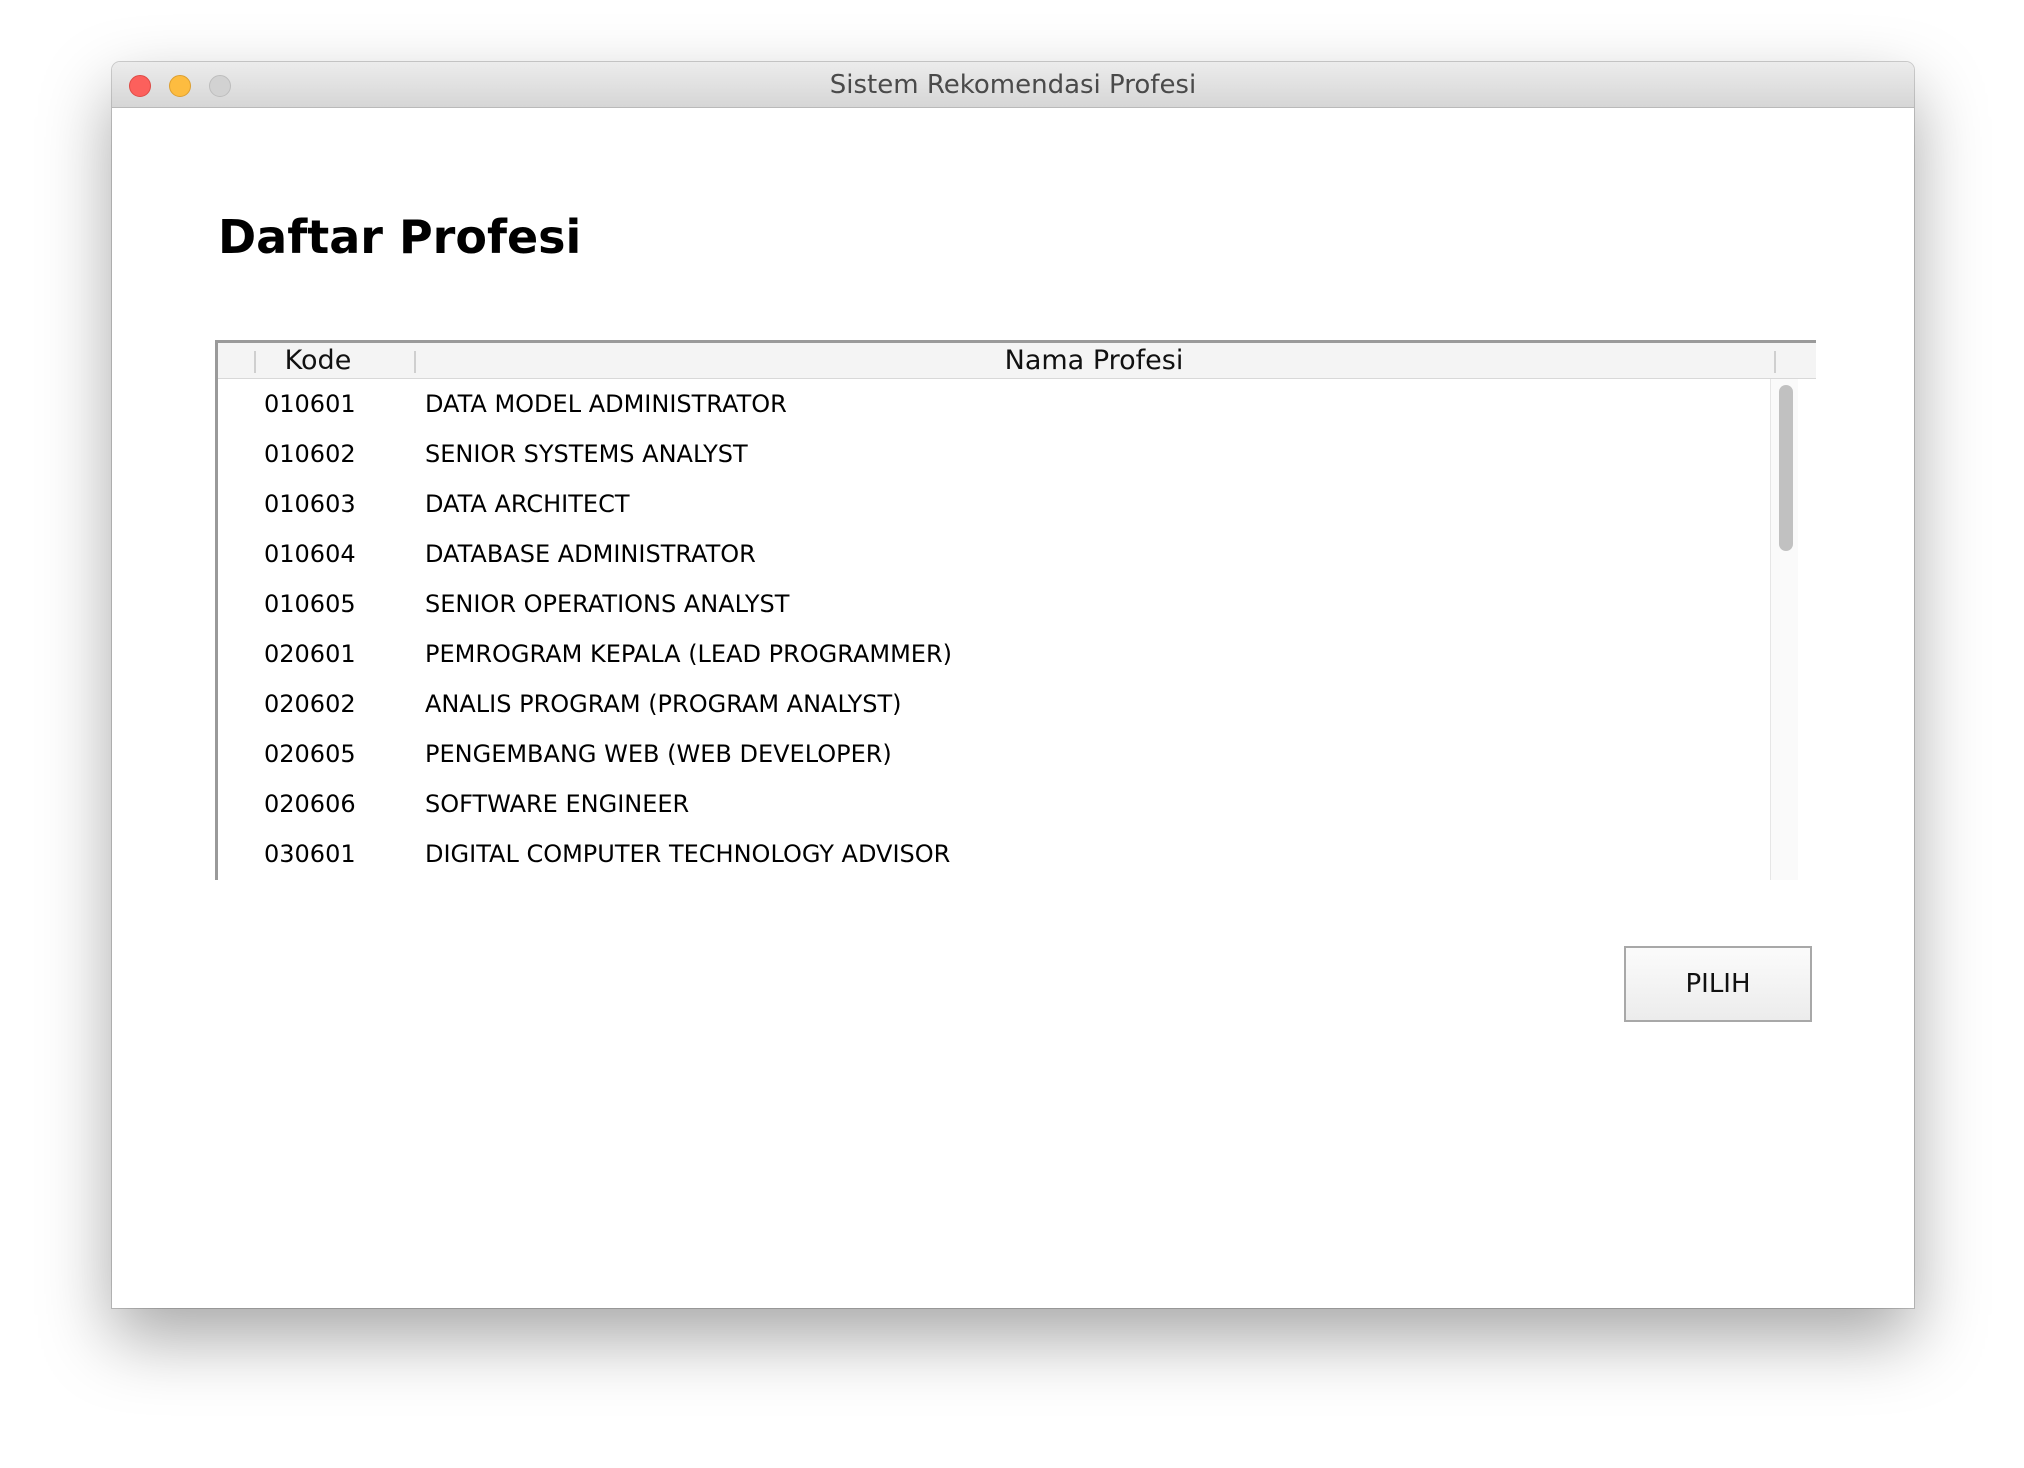  What do you see at coordinates (310, 504) in the screenshot?
I see `cell-kode: 010603` at bounding box center [310, 504].